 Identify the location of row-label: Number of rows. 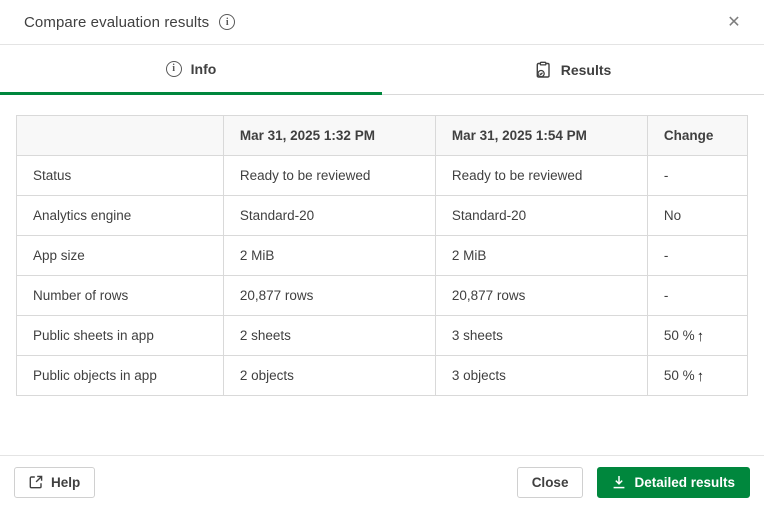
(120, 295).